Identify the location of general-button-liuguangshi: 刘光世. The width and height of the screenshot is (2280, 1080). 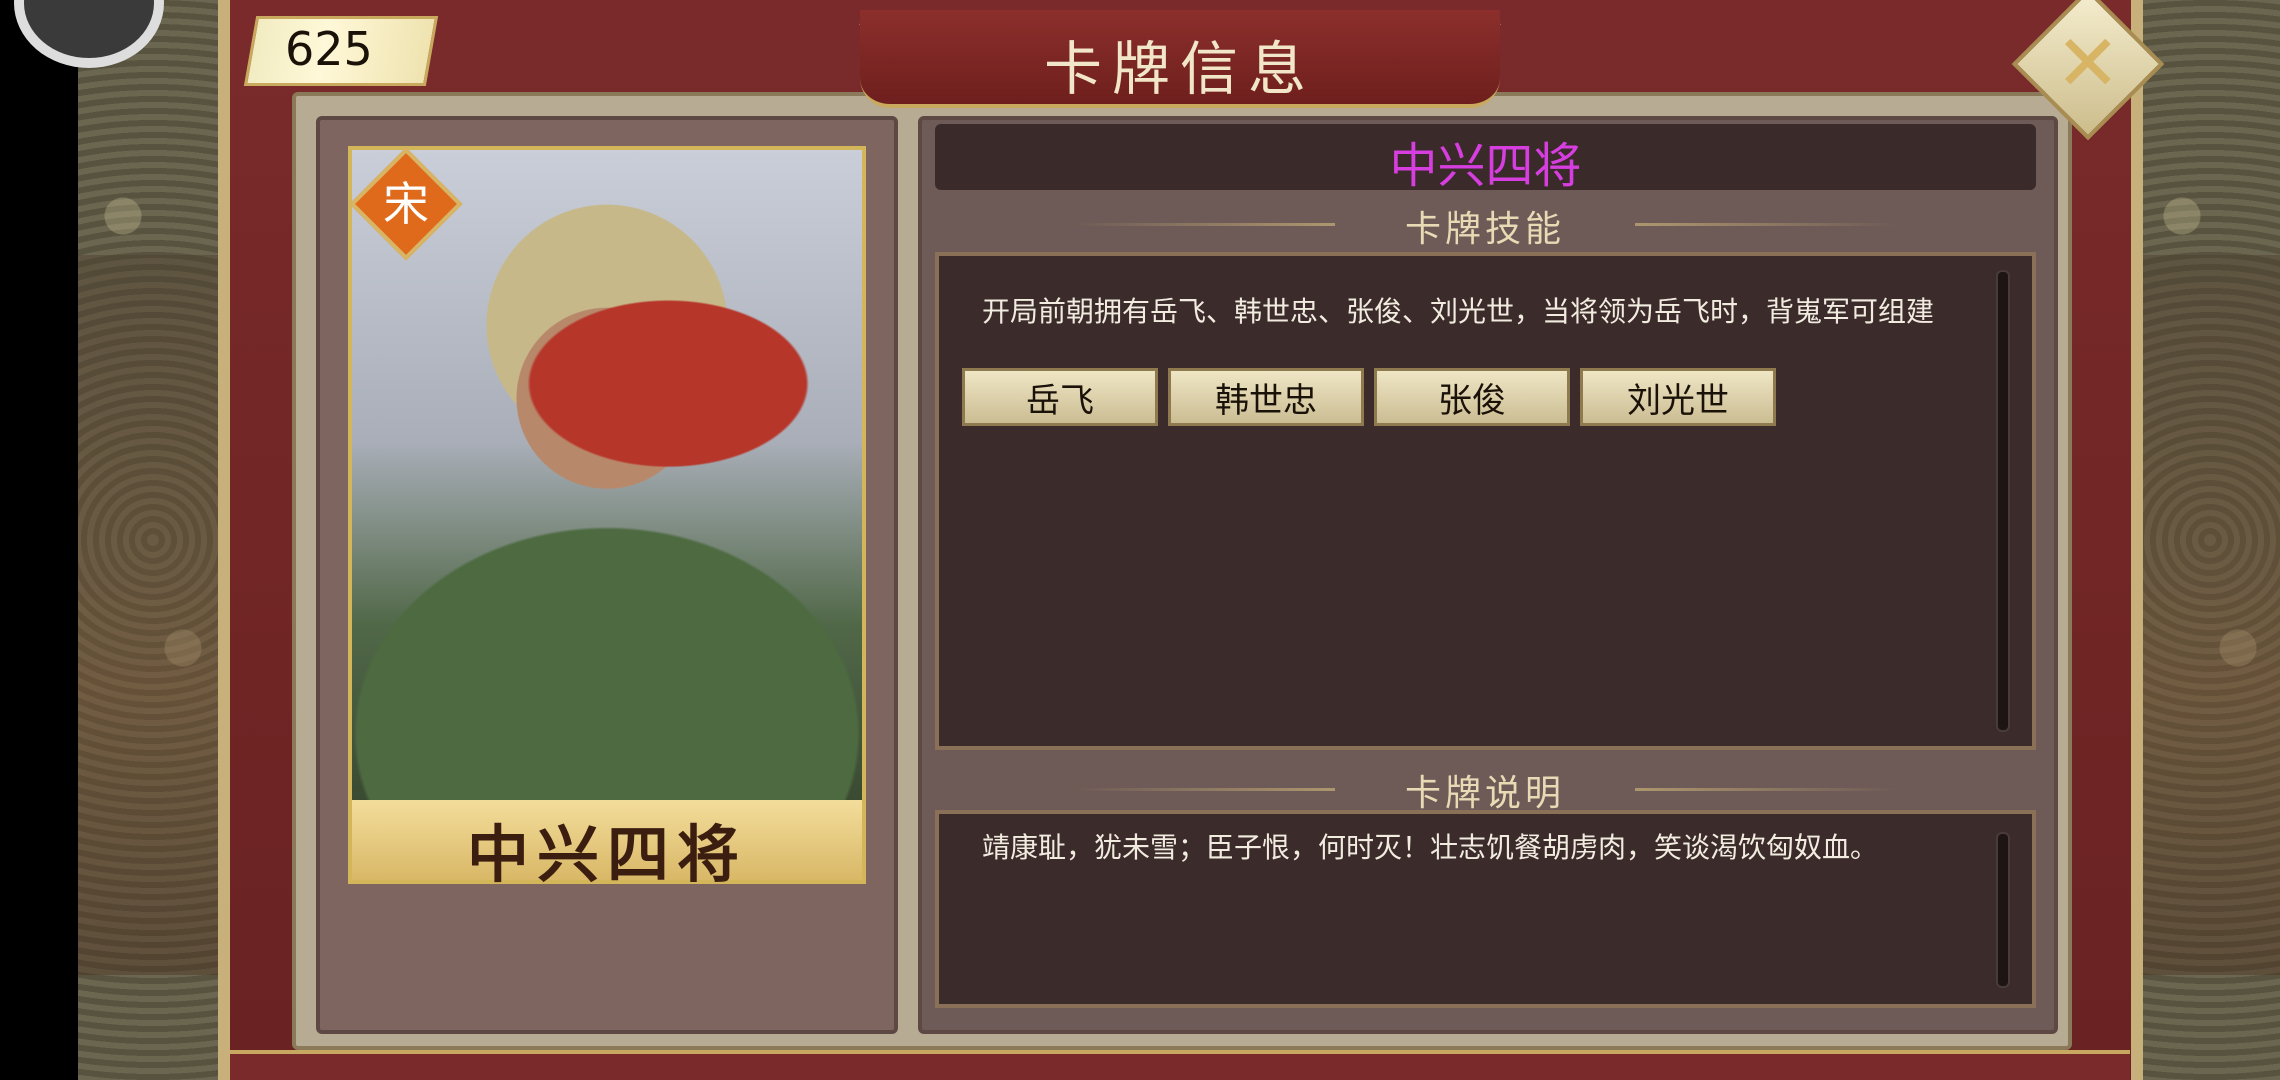
(1678, 397).